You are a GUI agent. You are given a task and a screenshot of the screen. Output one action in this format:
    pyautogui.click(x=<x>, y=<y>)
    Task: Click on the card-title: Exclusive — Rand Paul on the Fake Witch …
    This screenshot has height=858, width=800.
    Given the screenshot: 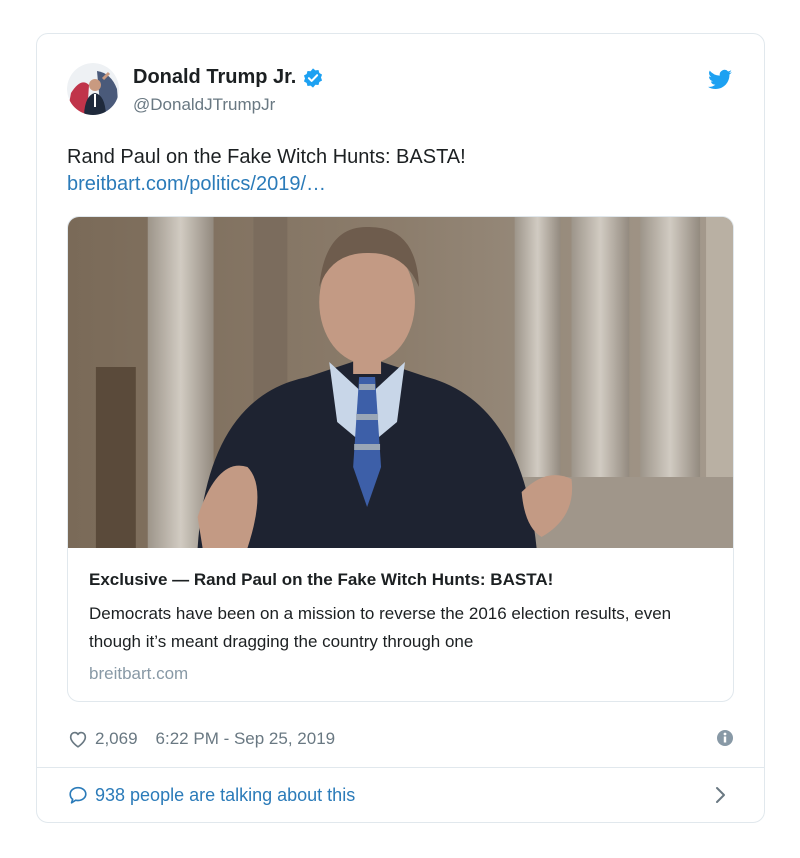 What is the action you would take?
    pyautogui.click(x=321, y=580)
    